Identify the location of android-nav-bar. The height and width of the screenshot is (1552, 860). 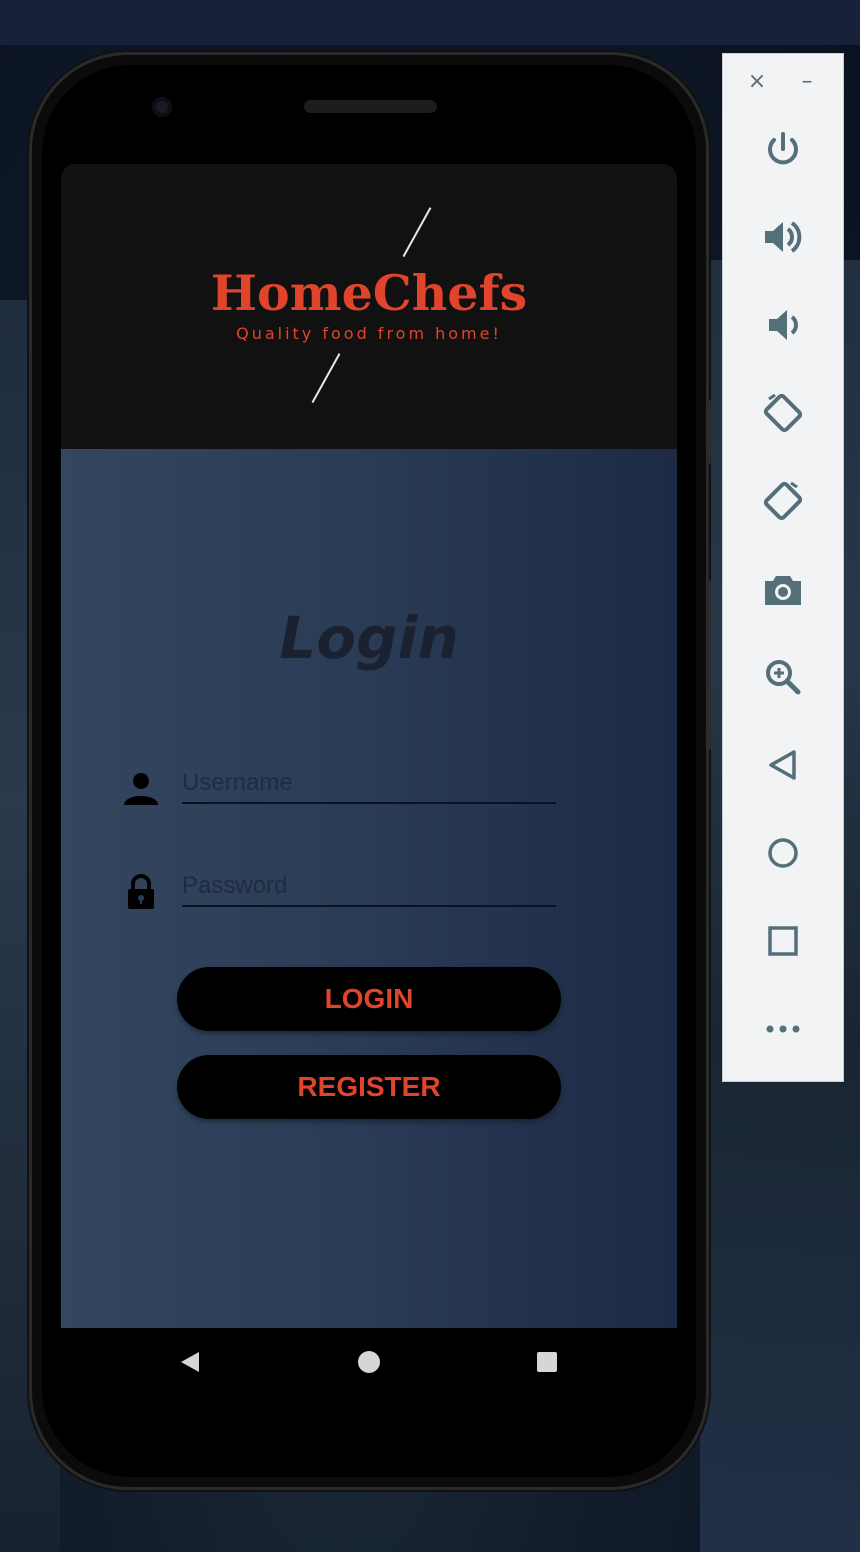
(369, 1361).